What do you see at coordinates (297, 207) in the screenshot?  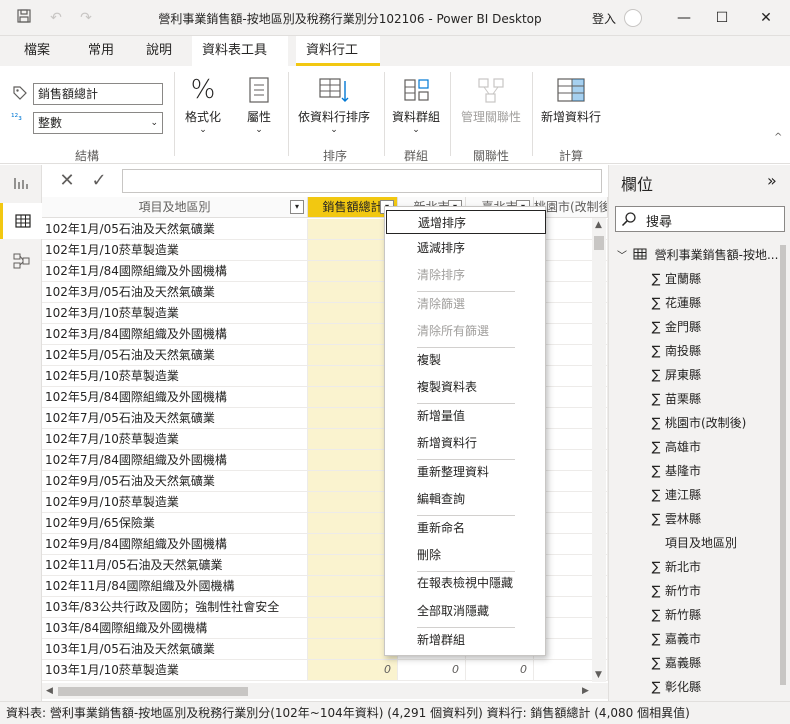 I see `filter-dropdown-icon: ▾` at bounding box center [297, 207].